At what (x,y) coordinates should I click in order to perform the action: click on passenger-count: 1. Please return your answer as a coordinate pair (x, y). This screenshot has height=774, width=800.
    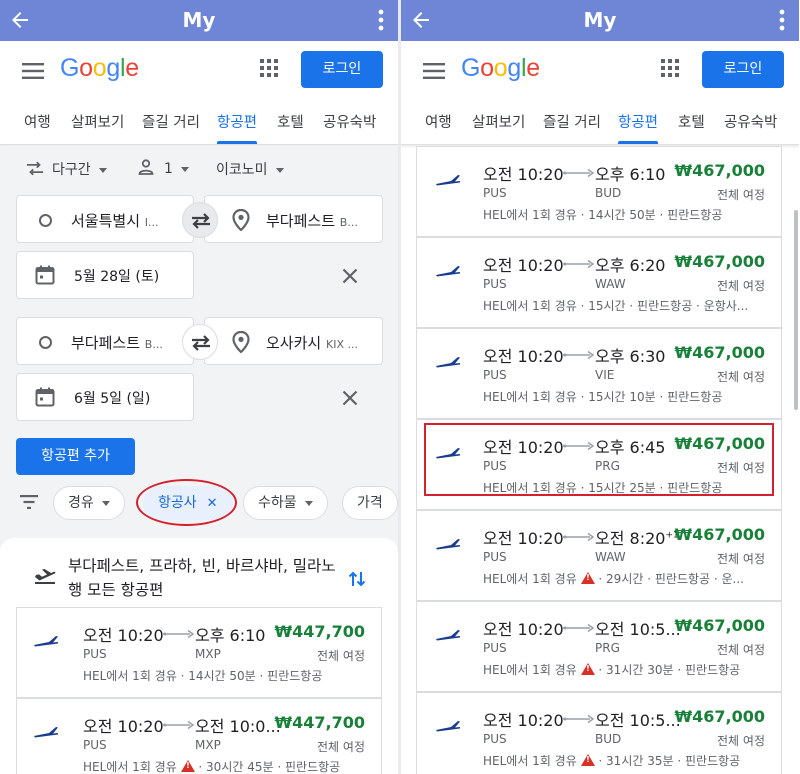
    Looking at the image, I should click on (168, 169).